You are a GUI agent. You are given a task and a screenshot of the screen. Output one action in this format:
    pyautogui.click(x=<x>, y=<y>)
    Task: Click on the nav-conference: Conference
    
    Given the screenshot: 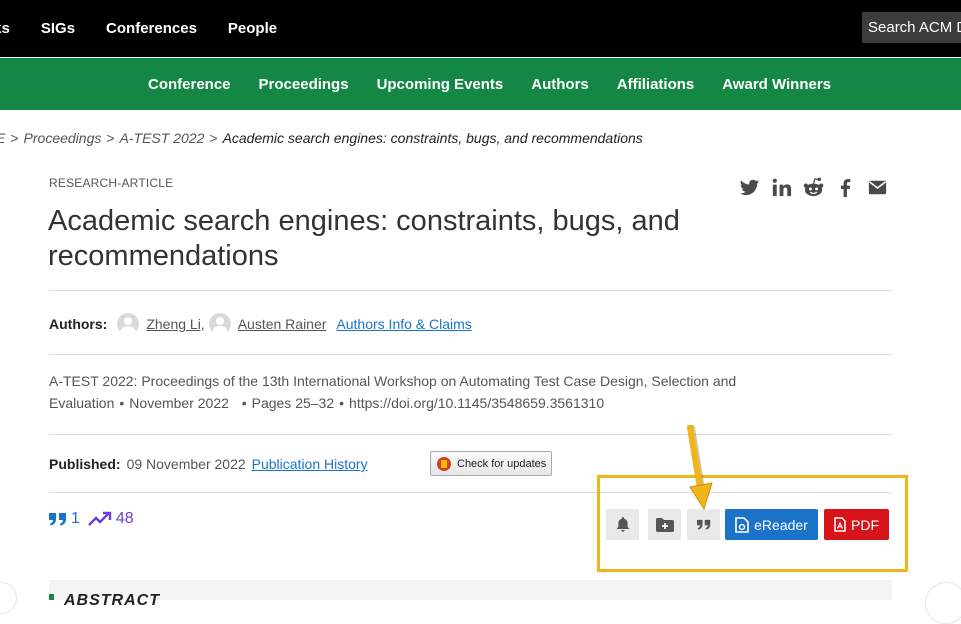 What is the action you would take?
    pyautogui.click(x=189, y=84)
    